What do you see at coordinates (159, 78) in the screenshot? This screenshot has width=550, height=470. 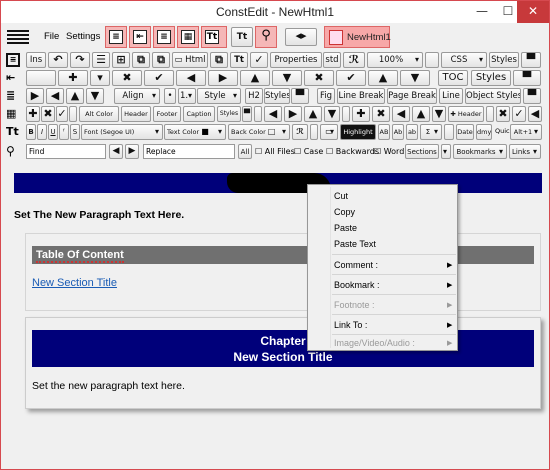 I see `accept-icon: ✔` at bounding box center [159, 78].